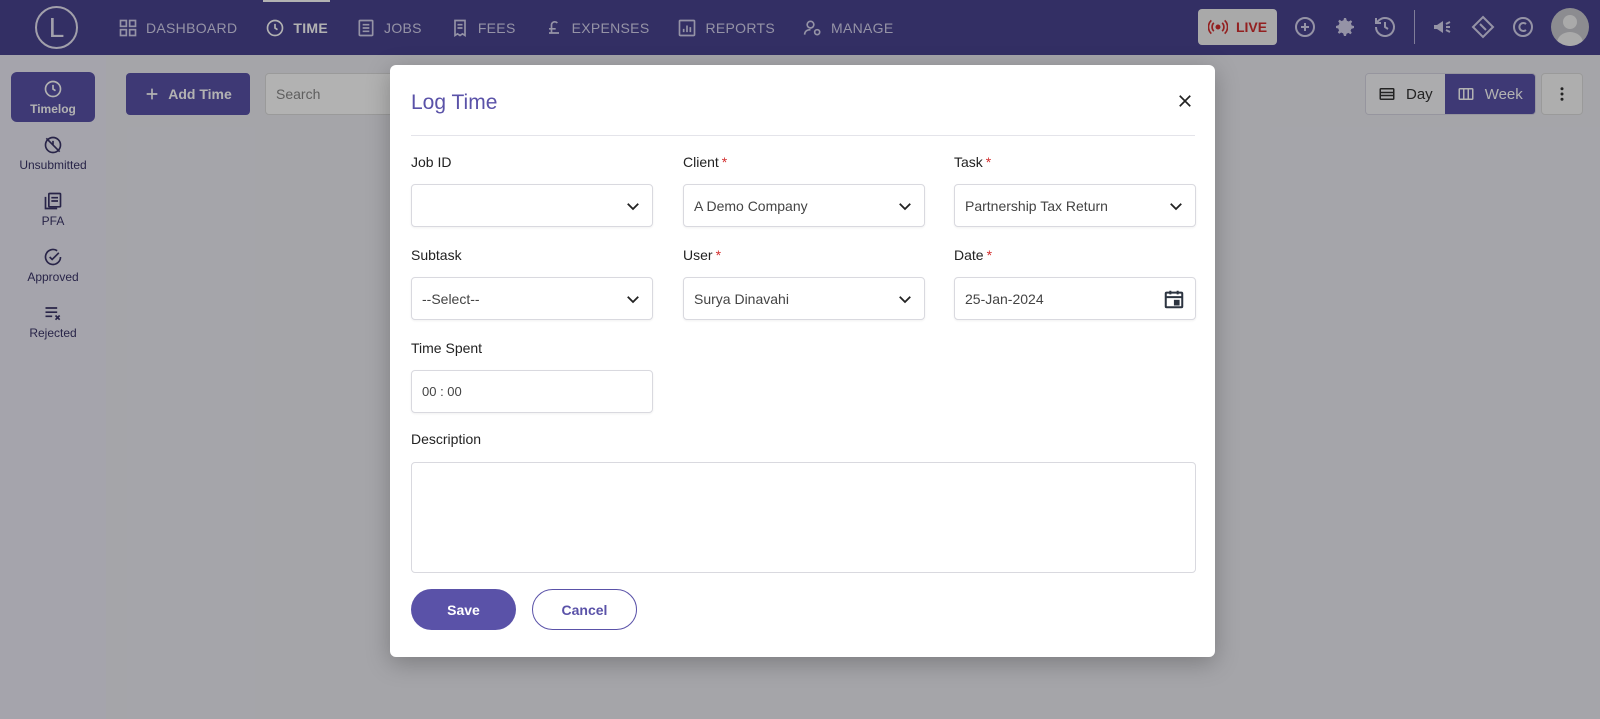 This screenshot has height=719, width=1600. I want to click on time-spent-value: 00, so click(442, 391).